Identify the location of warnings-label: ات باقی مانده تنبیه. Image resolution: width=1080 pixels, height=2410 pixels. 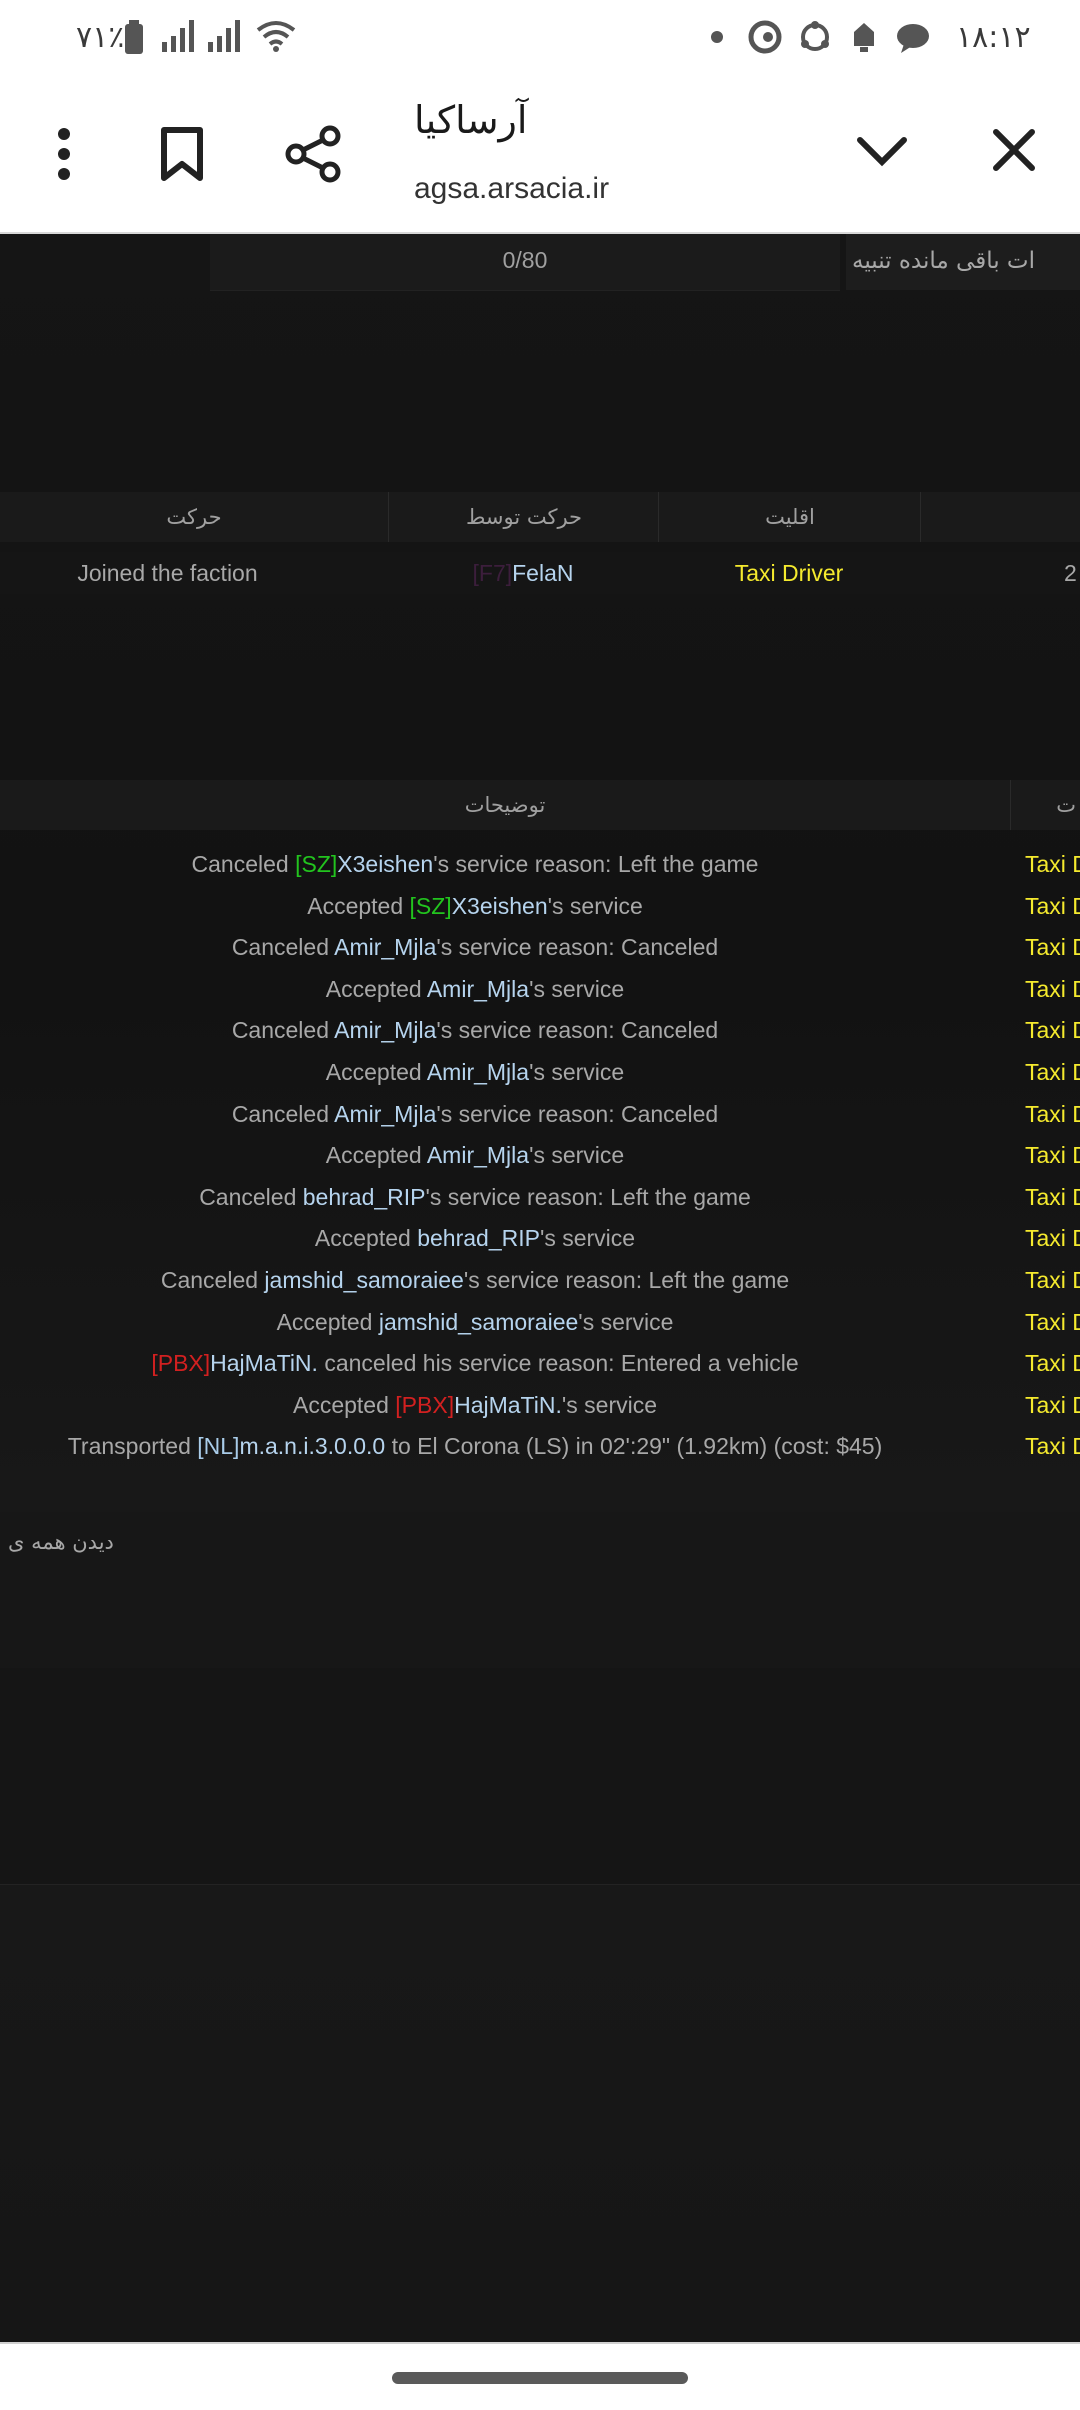
(943, 261).